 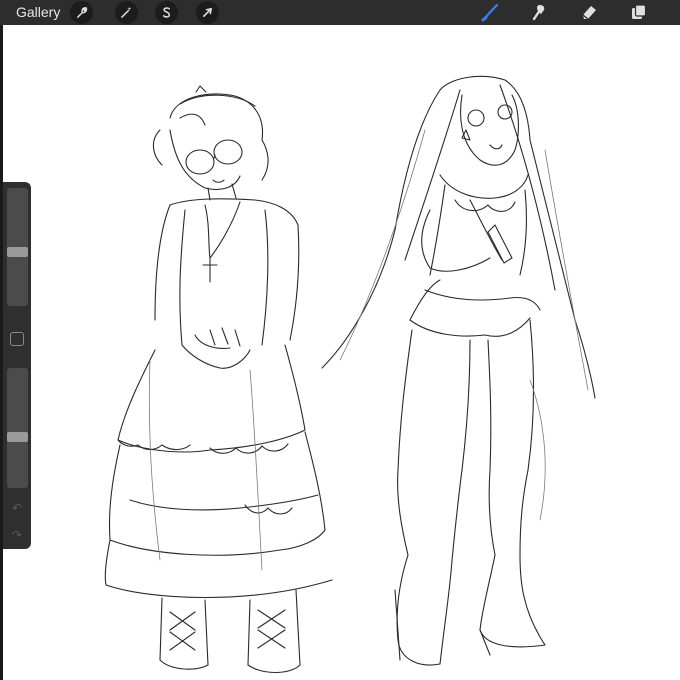 I want to click on layers-icon, so click(x=639, y=11).